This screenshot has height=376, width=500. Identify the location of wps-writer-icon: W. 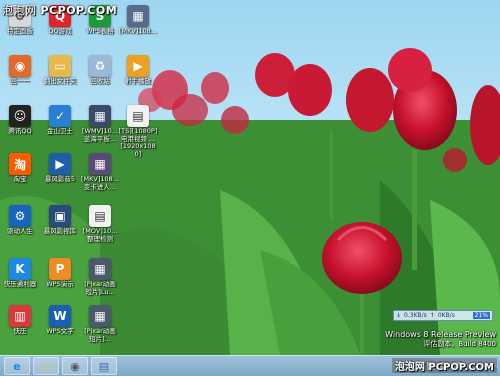
(60, 316).